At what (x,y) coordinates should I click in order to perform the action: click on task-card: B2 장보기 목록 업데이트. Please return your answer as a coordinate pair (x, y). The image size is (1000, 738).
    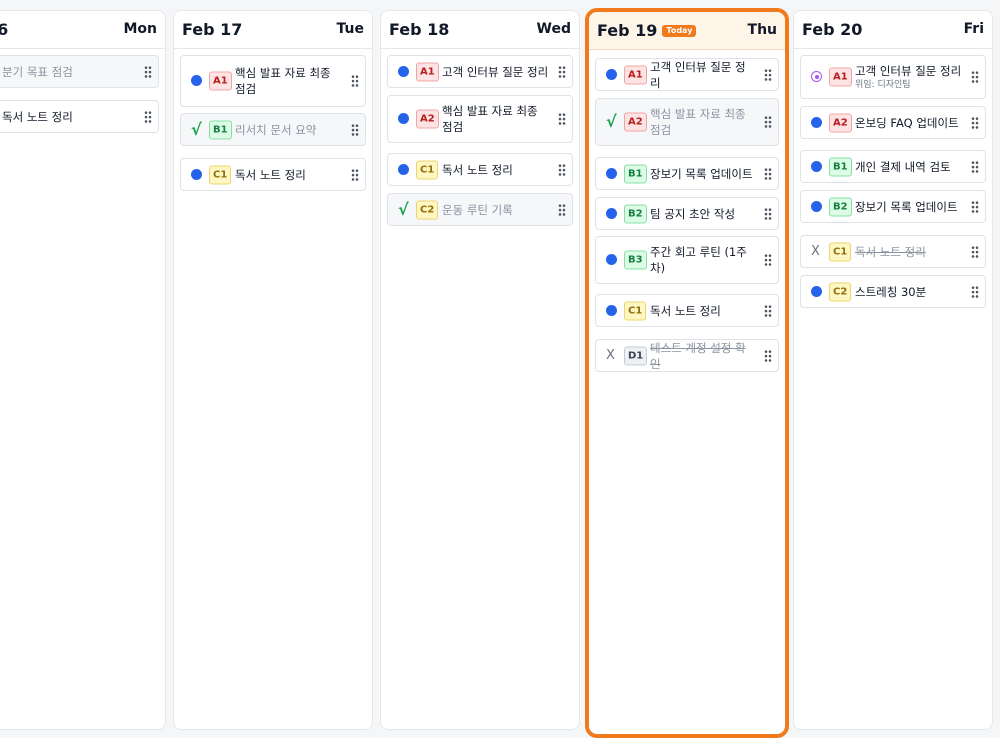
    Looking at the image, I should click on (893, 206).